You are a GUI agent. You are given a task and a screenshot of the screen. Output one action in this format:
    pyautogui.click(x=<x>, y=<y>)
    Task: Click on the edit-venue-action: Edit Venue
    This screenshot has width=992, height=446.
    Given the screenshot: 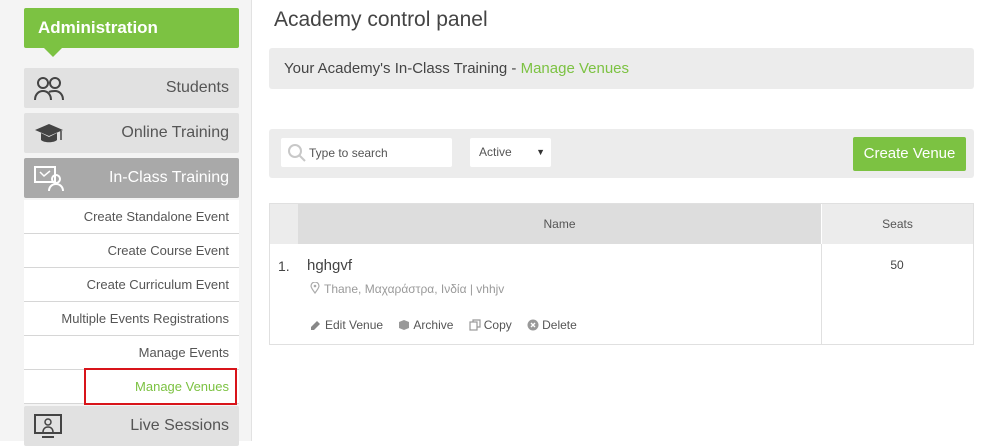 What is the action you would take?
    pyautogui.click(x=346, y=325)
    